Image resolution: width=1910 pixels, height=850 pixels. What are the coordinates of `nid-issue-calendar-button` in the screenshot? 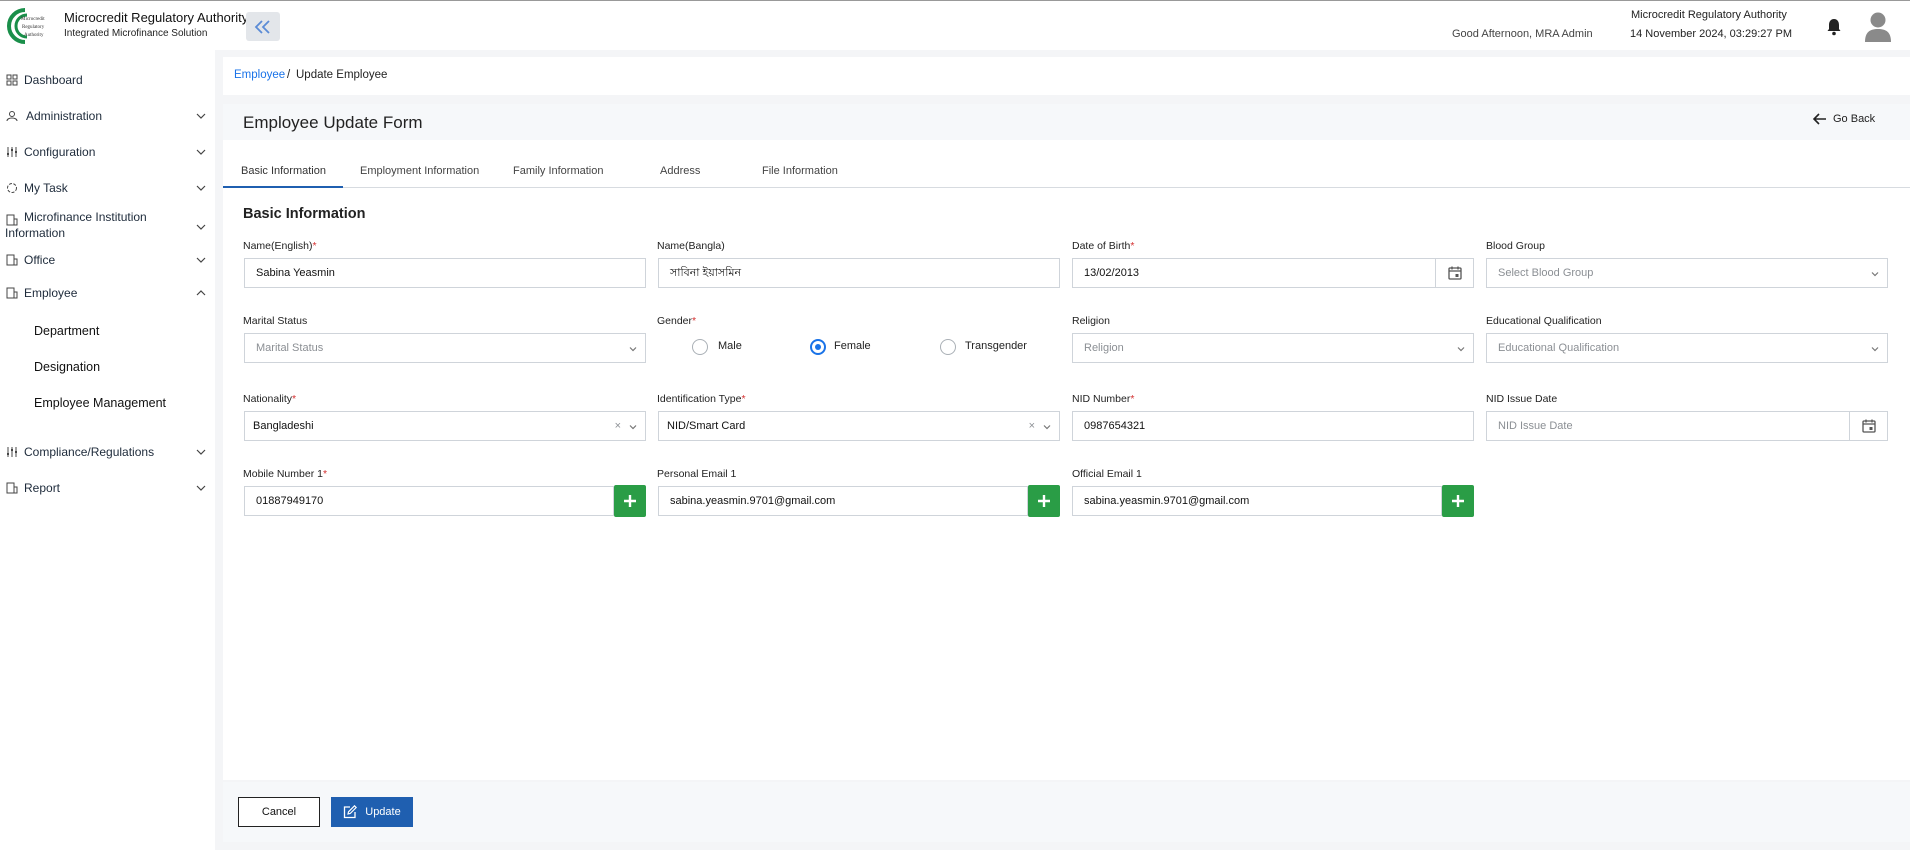 It's located at (1868, 426).